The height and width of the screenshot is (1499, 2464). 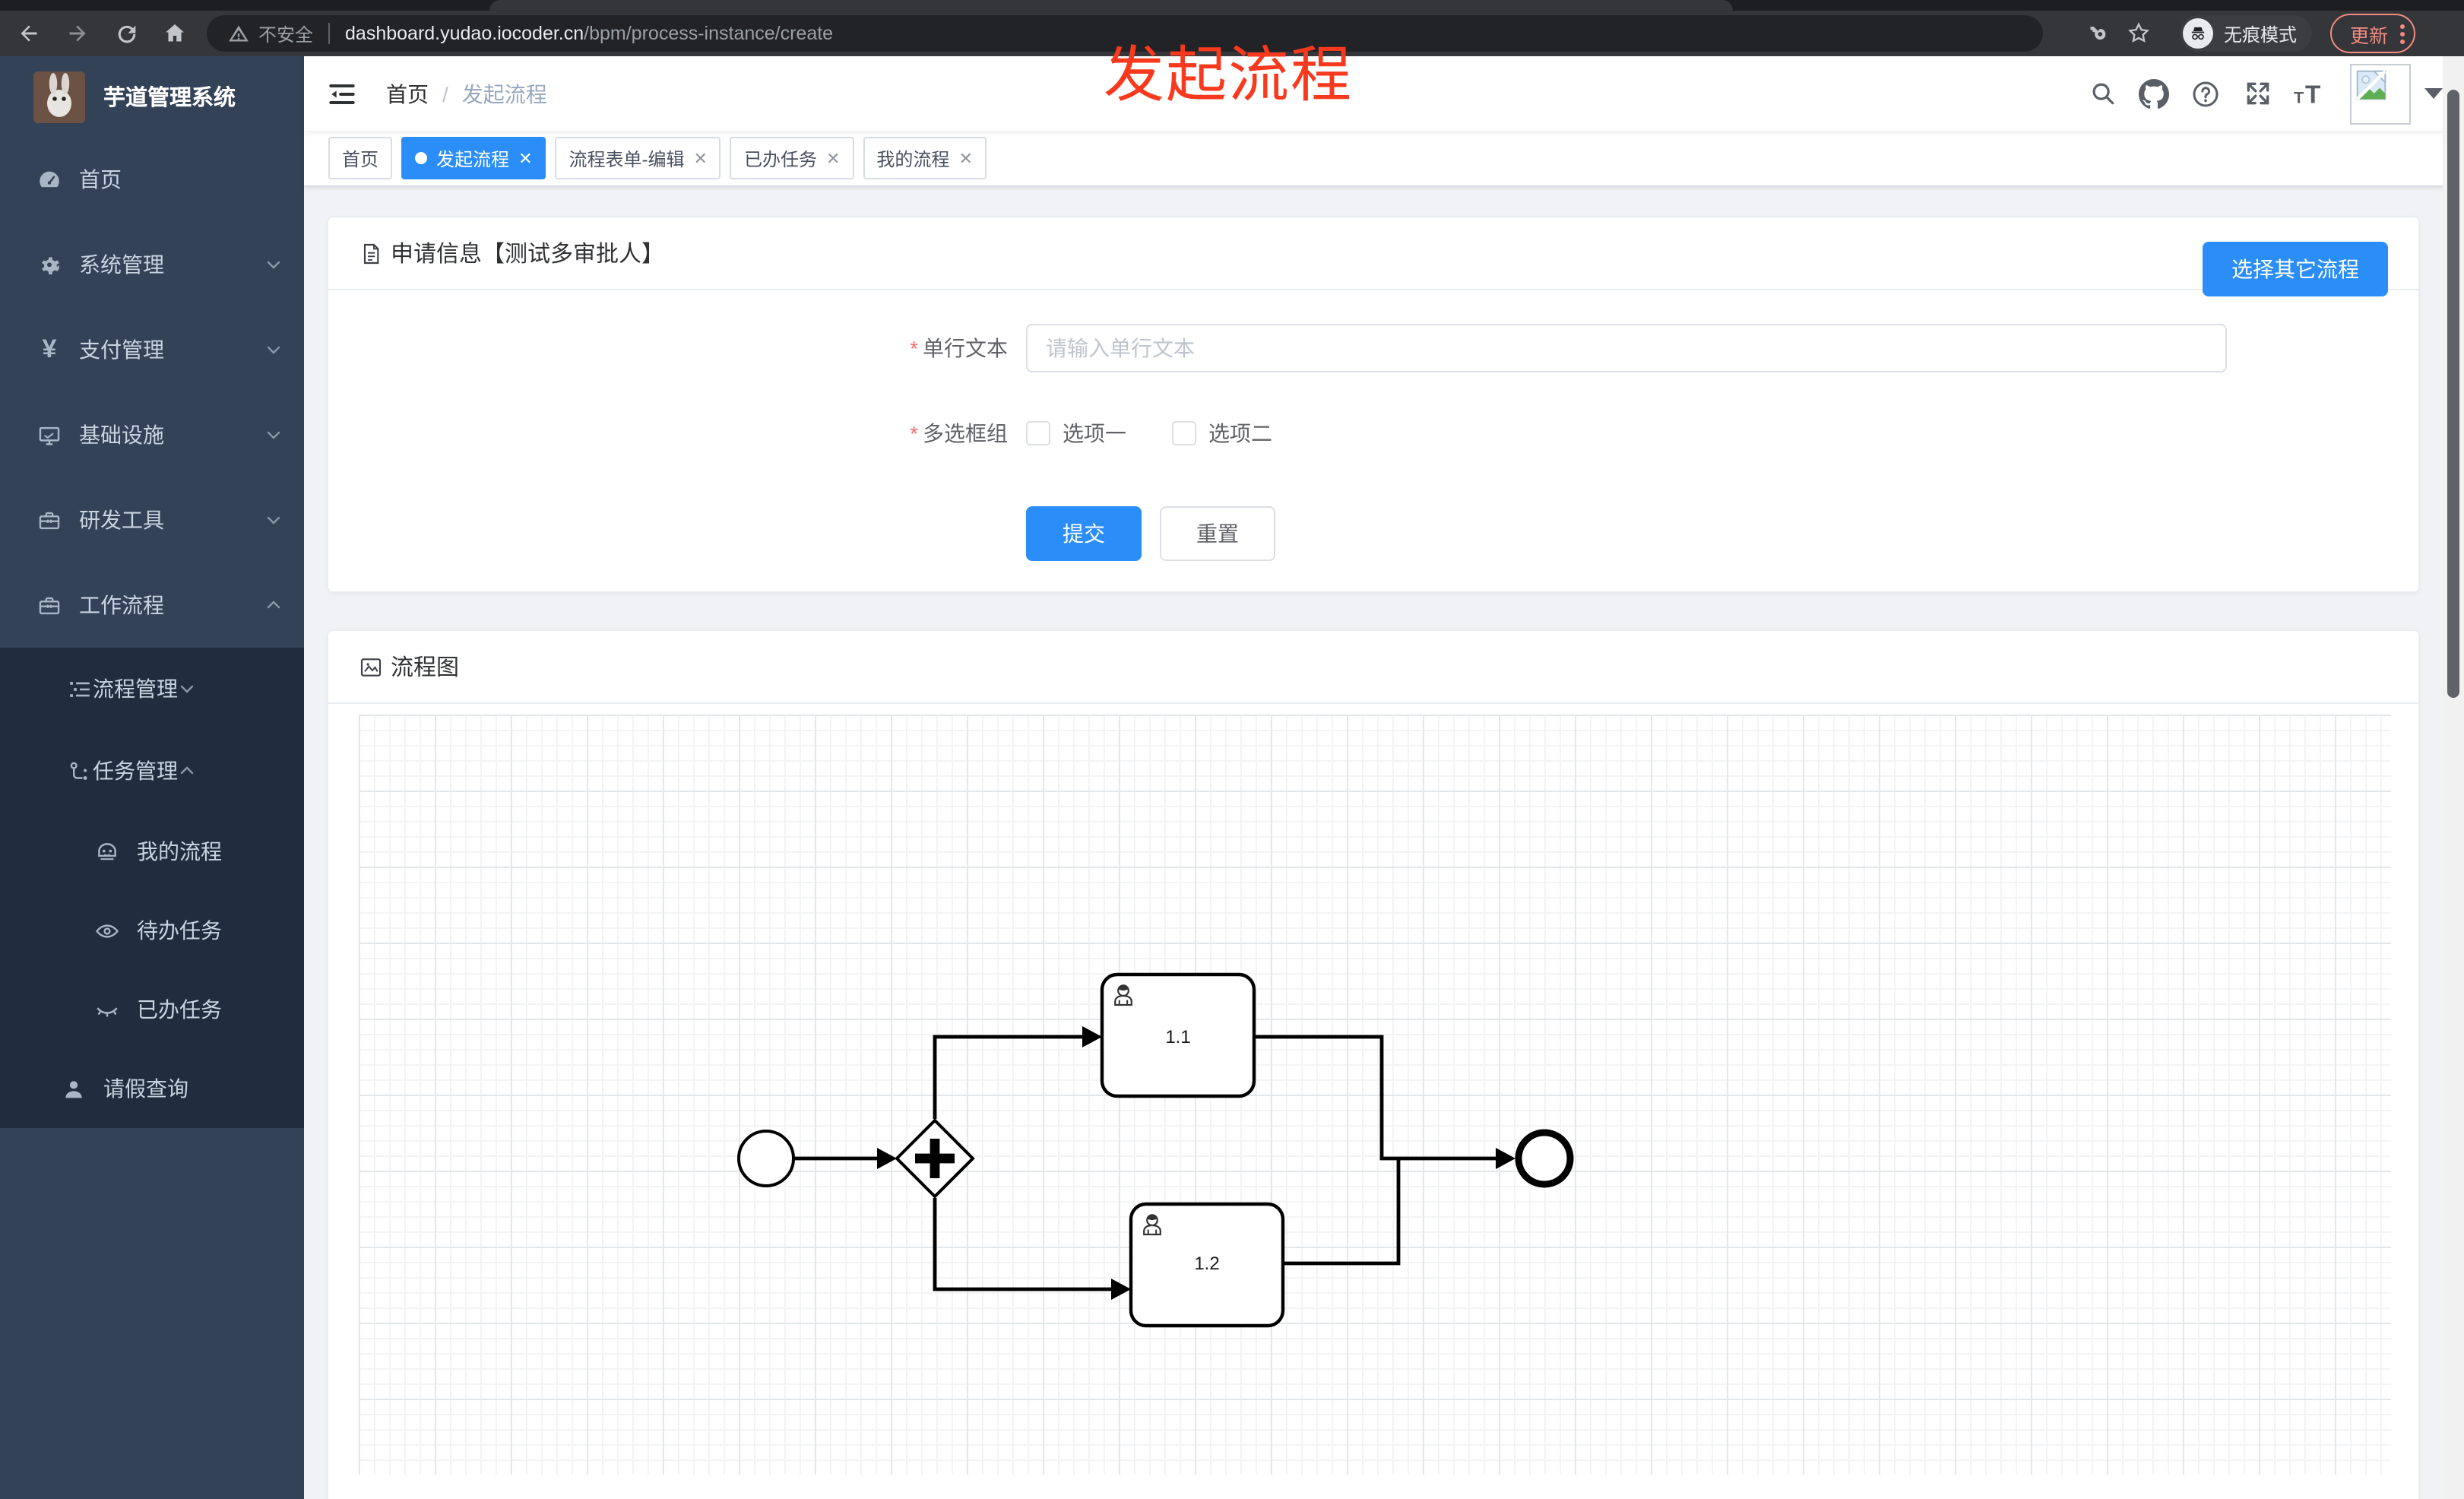 What do you see at coordinates (80, 689) in the screenshot?
I see `tree-list-icon` at bounding box center [80, 689].